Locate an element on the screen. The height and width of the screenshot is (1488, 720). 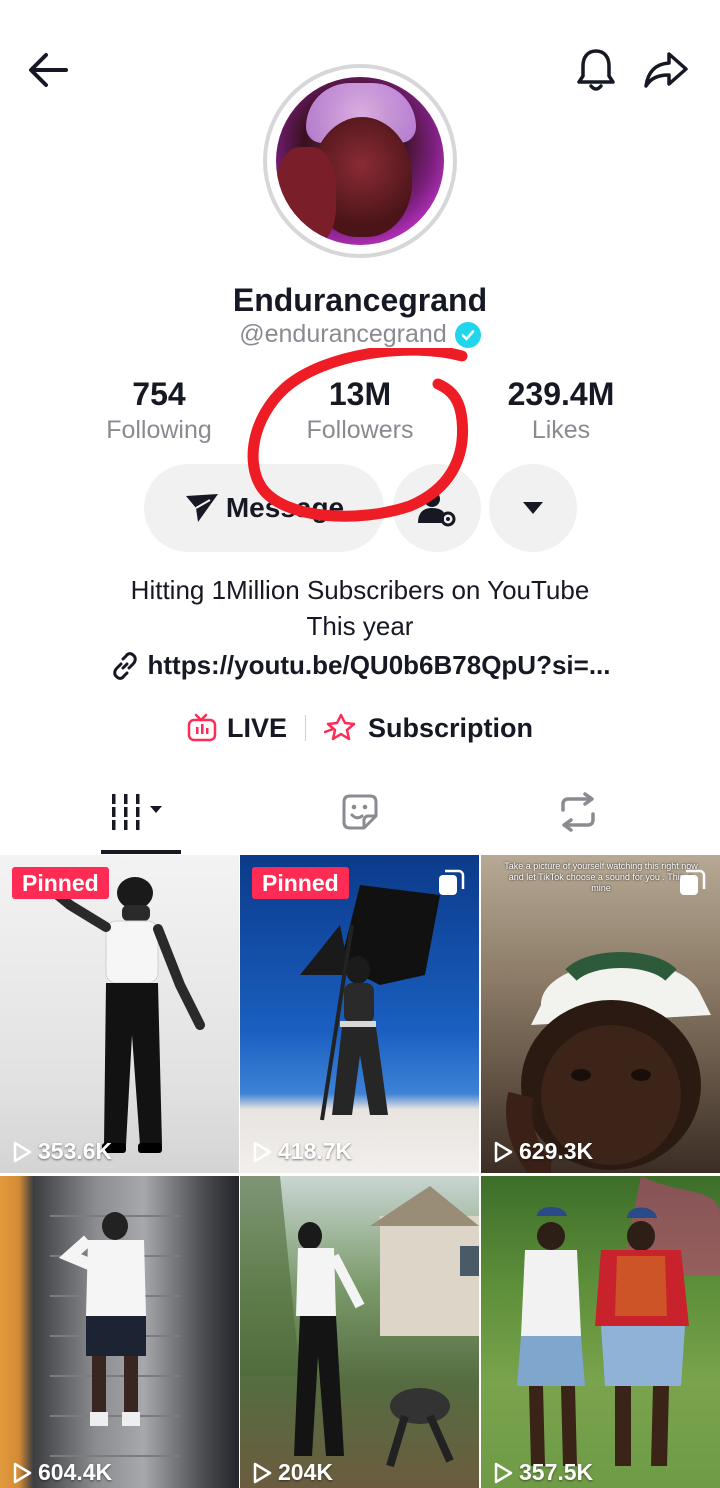
username-handle: @endurancegrand is located at coordinates (343, 334).